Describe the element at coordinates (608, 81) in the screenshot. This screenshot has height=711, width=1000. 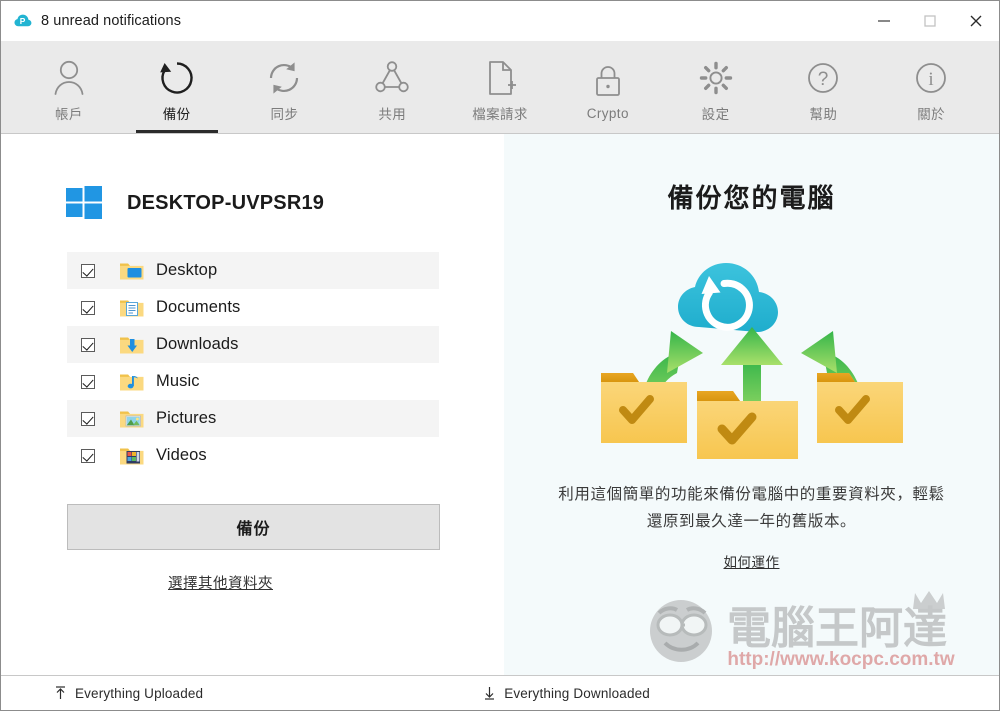
I see `lock-icon` at that location.